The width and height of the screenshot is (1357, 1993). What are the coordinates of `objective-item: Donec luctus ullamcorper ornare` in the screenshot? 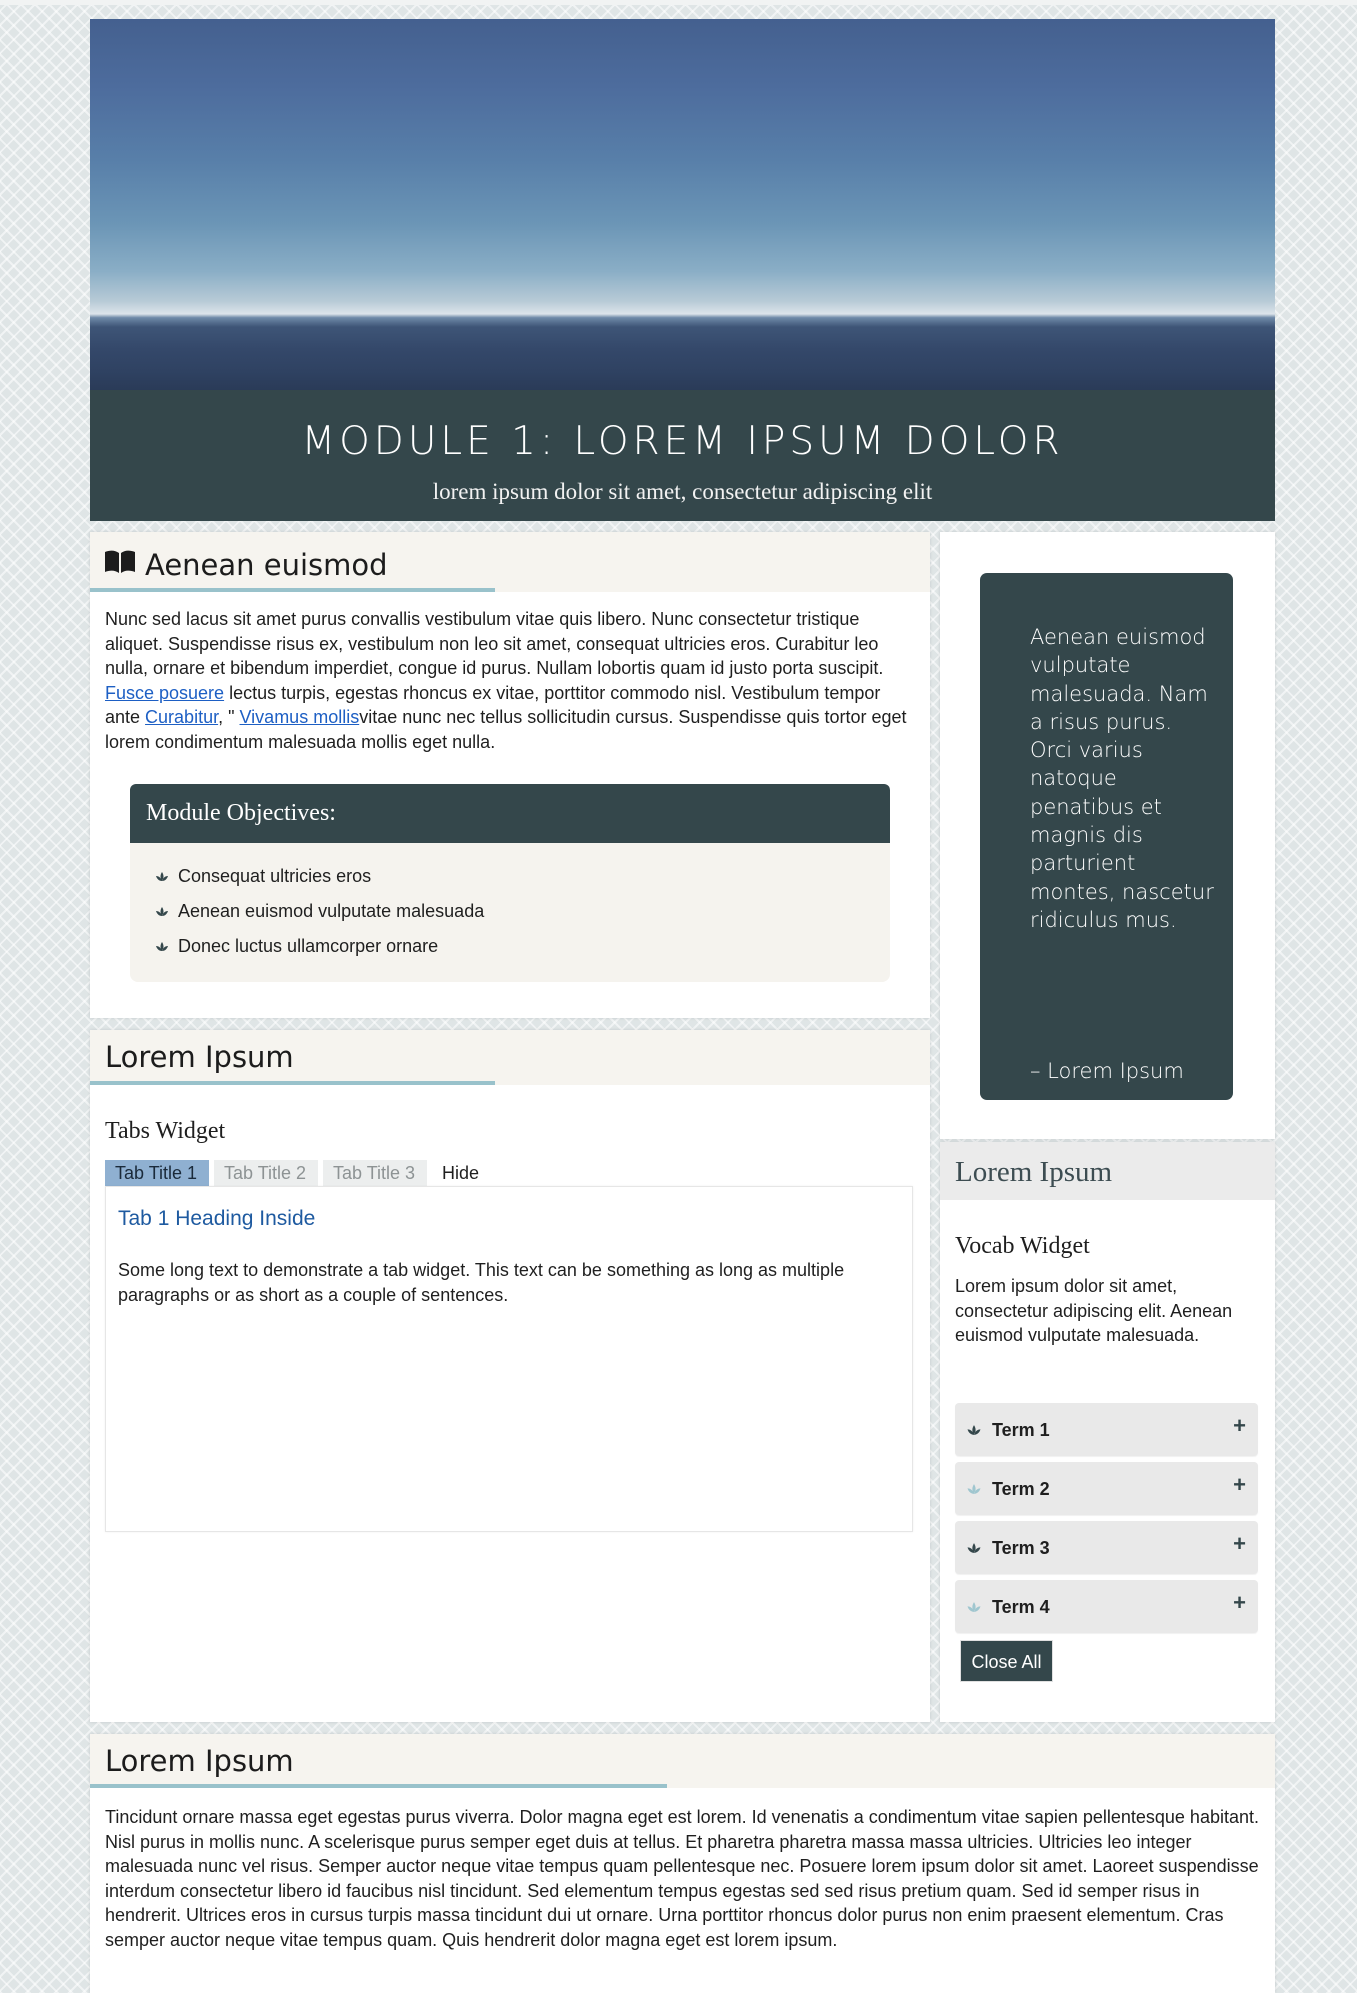 It's located at (296, 946).